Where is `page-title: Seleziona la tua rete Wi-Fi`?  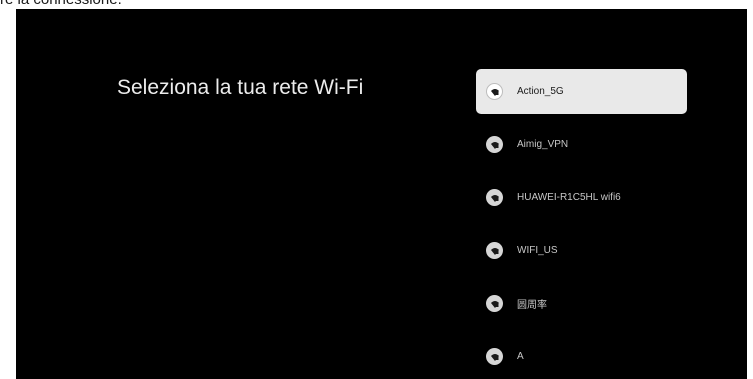 page-title: Seleziona la tua rete Wi-Fi is located at coordinates (240, 87).